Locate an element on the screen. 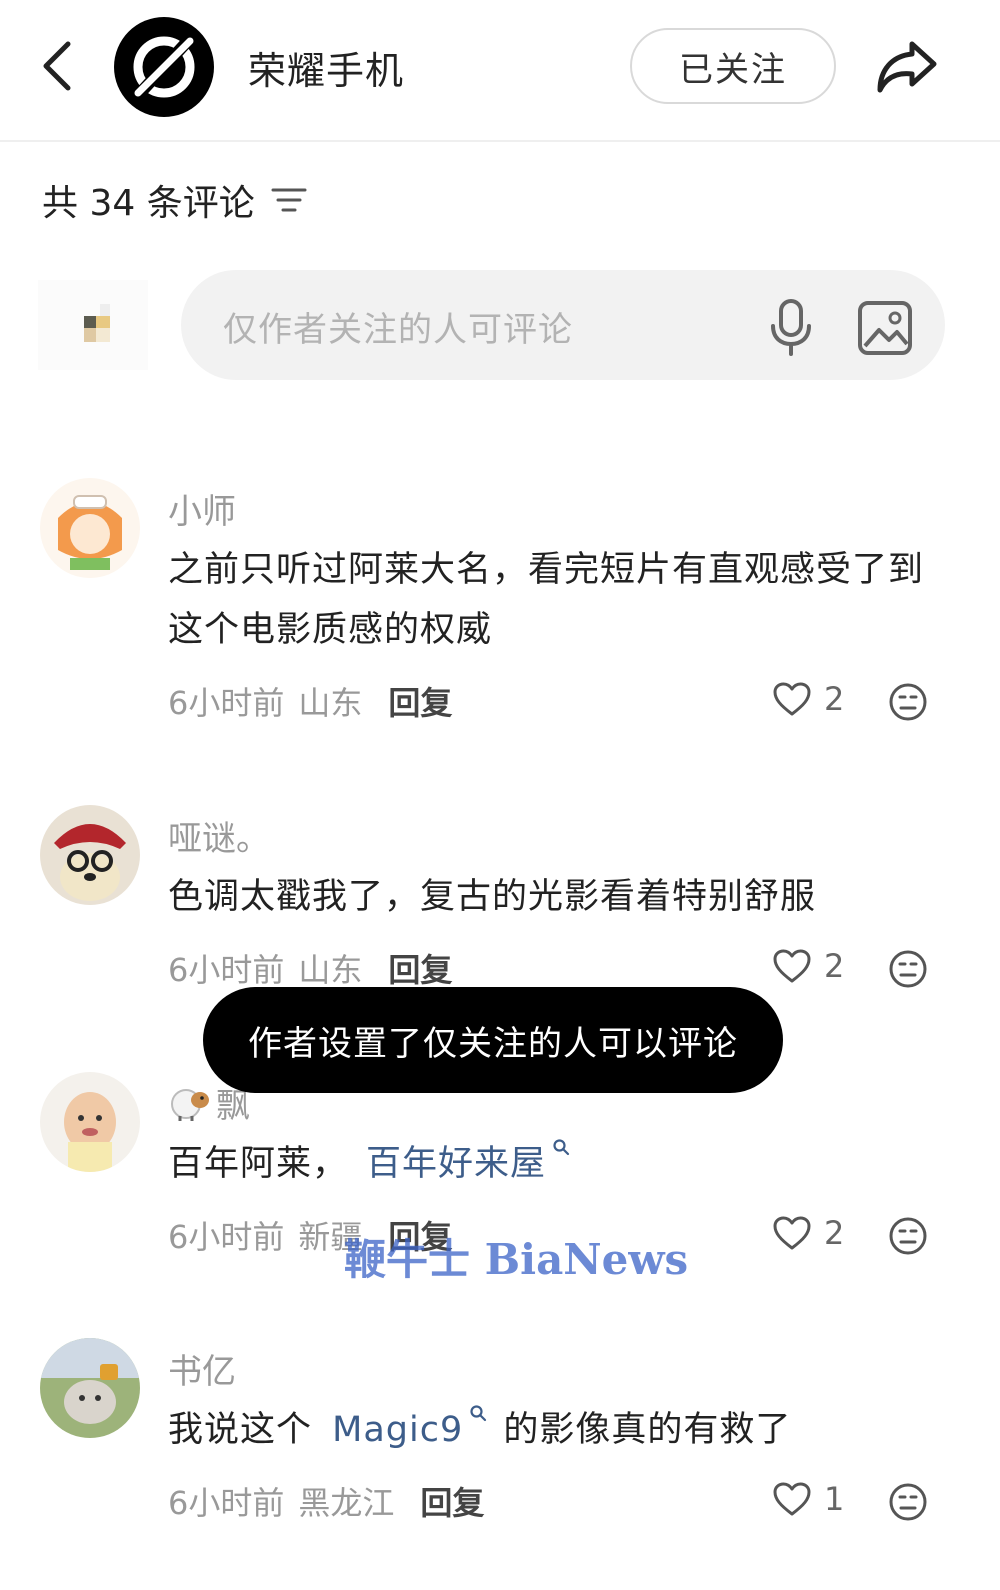 The height and width of the screenshot is (1590, 1000). mic-icon is located at coordinates (791, 327).